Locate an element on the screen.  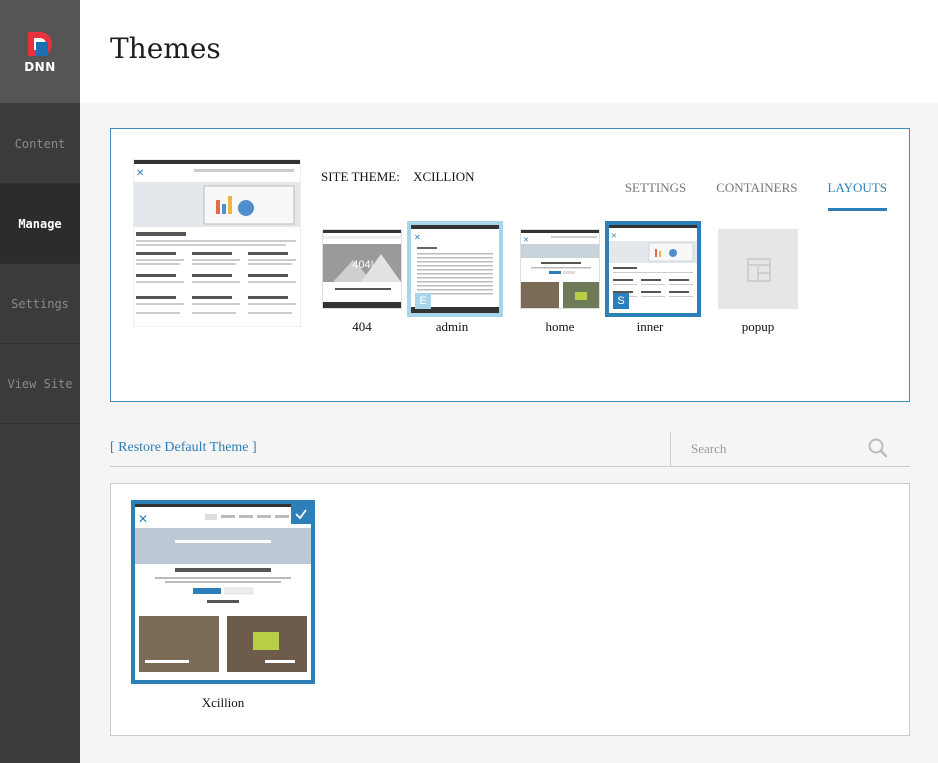
tab-containers: CONTAINERS is located at coordinates (756, 194).